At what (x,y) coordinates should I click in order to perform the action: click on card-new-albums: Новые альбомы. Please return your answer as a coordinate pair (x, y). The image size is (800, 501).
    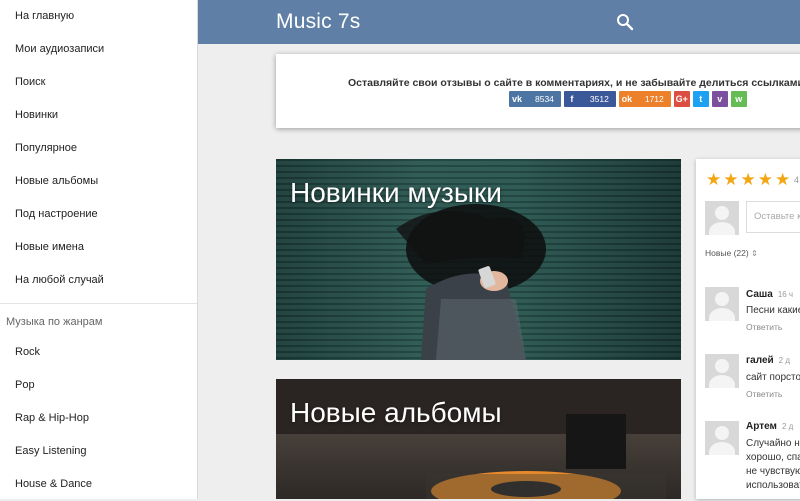
    Looking at the image, I should click on (478, 439).